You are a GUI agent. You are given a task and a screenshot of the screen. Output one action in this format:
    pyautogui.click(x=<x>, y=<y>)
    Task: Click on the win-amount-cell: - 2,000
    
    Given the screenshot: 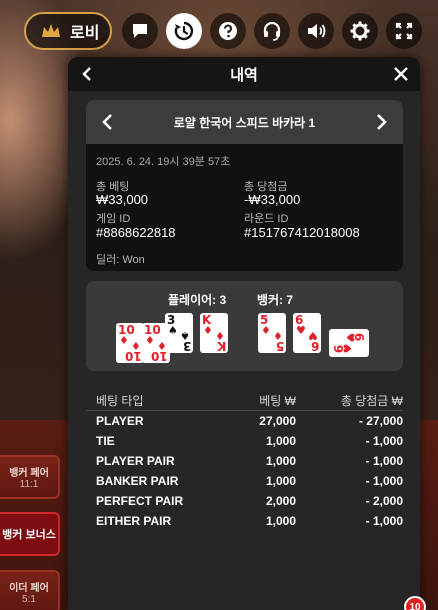 What is the action you would take?
    pyautogui.click(x=384, y=501)
    